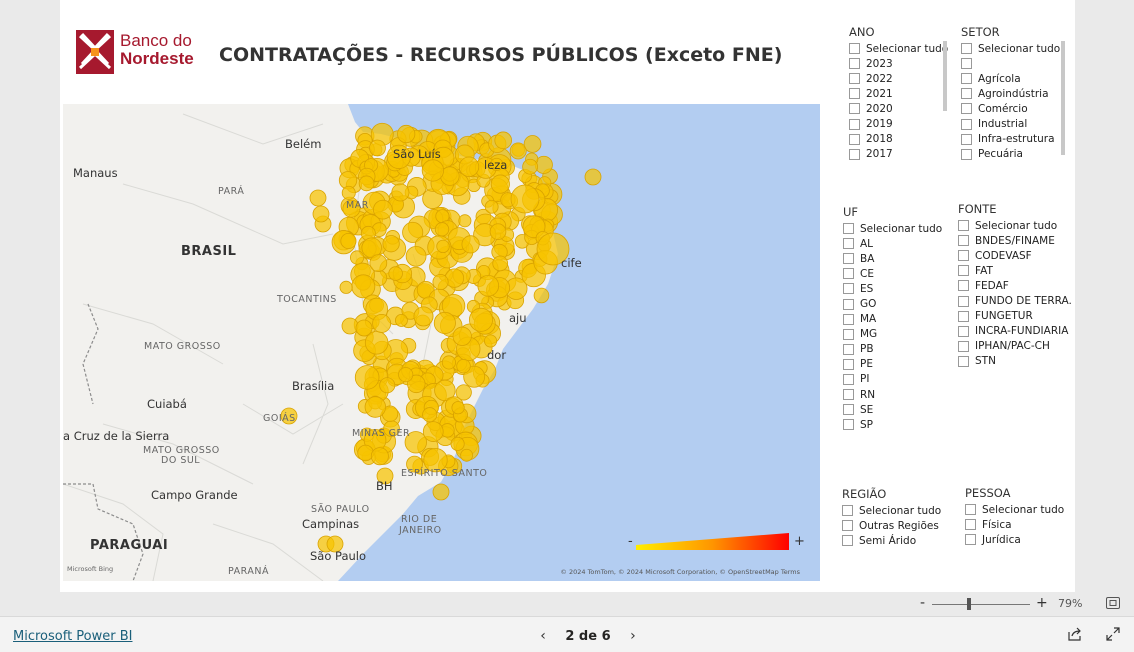 The image size is (1134, 652). Describe the element at coordinates (1015, 240) in the screenshot. I see `slicer-fonte-item: BNDES/FINAME` at that location.